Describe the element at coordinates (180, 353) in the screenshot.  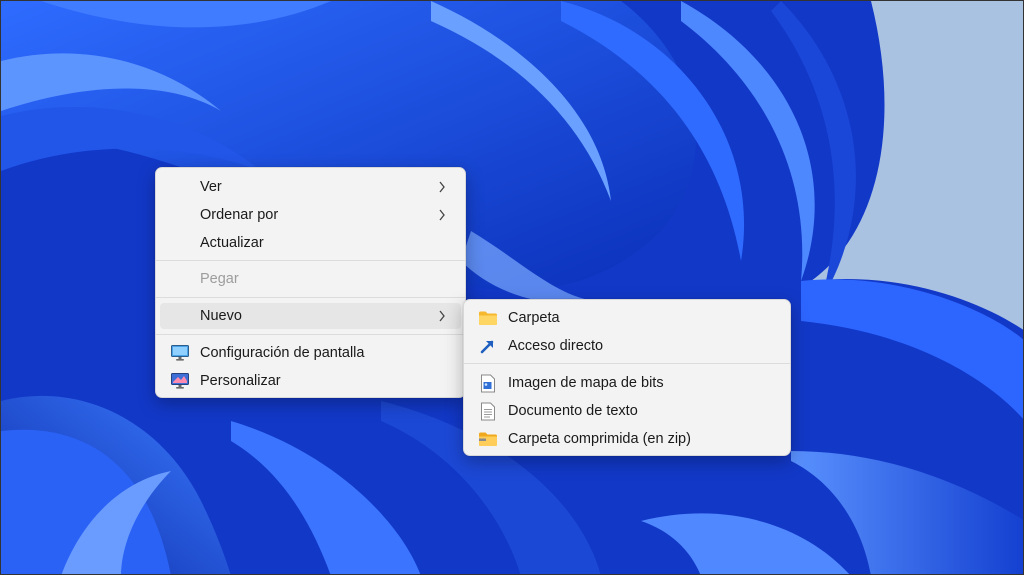
I see `display-settings-icon` at that location.